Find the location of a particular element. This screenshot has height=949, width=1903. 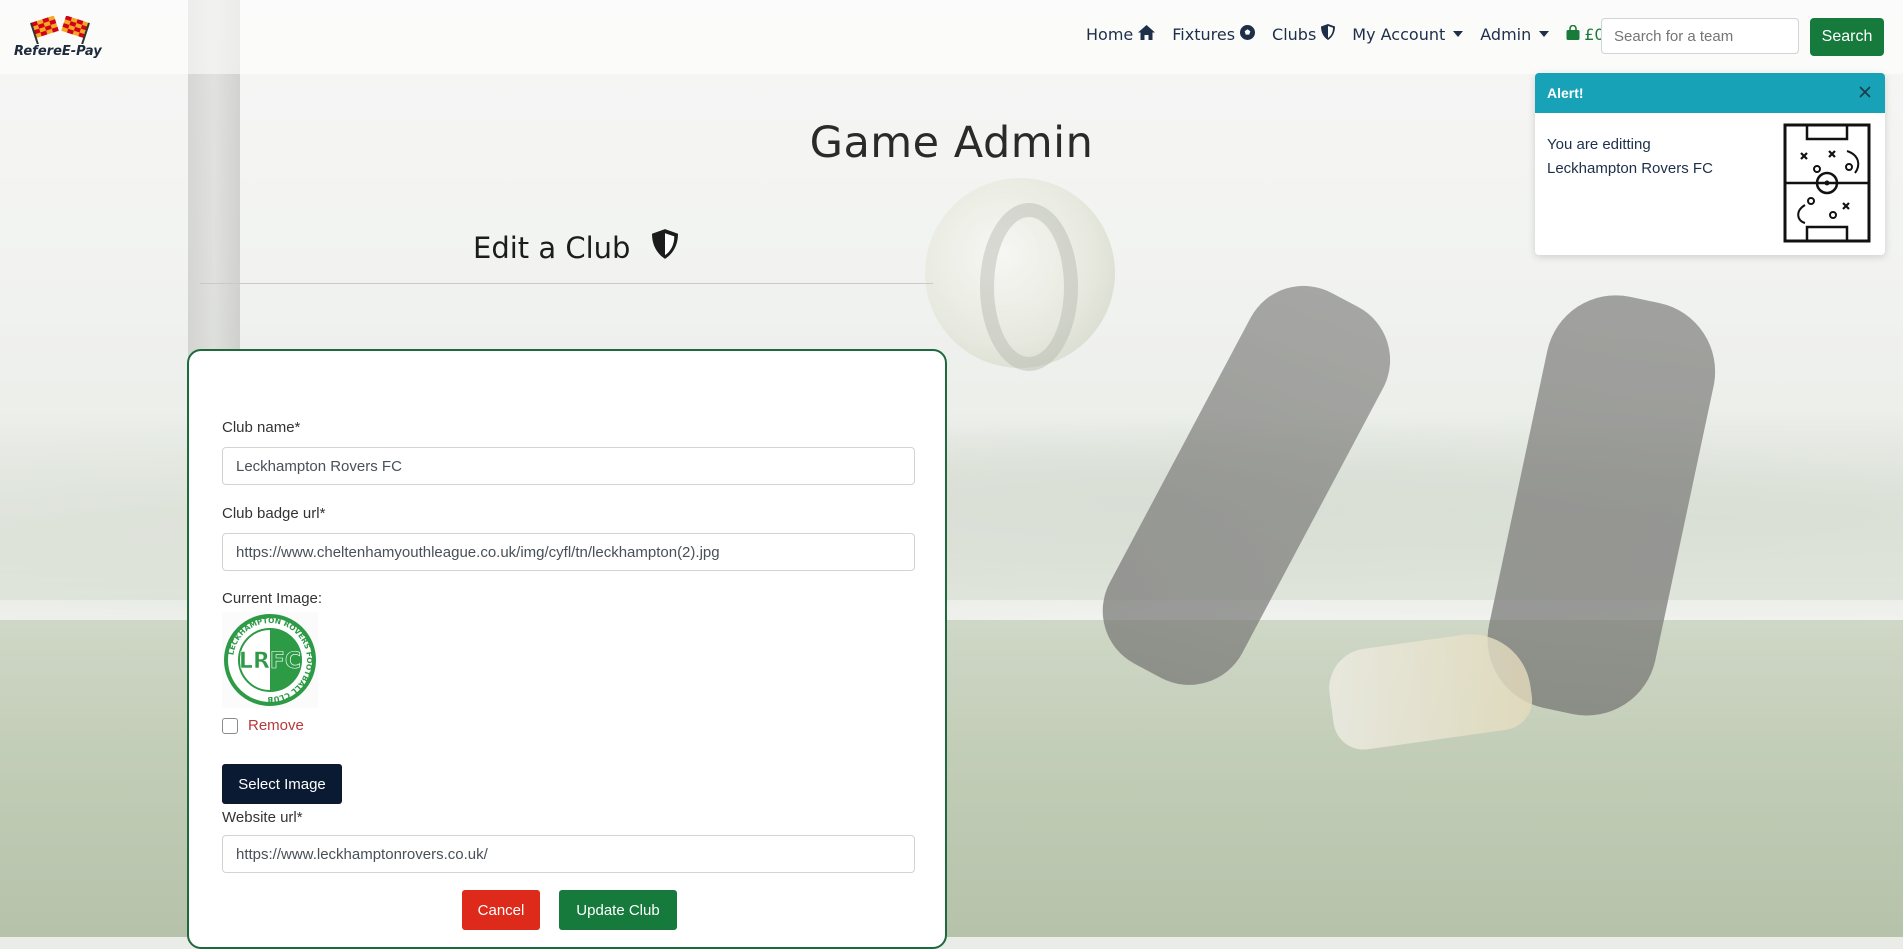

nav-home-label: Home is located at coordinates (1110, 34).